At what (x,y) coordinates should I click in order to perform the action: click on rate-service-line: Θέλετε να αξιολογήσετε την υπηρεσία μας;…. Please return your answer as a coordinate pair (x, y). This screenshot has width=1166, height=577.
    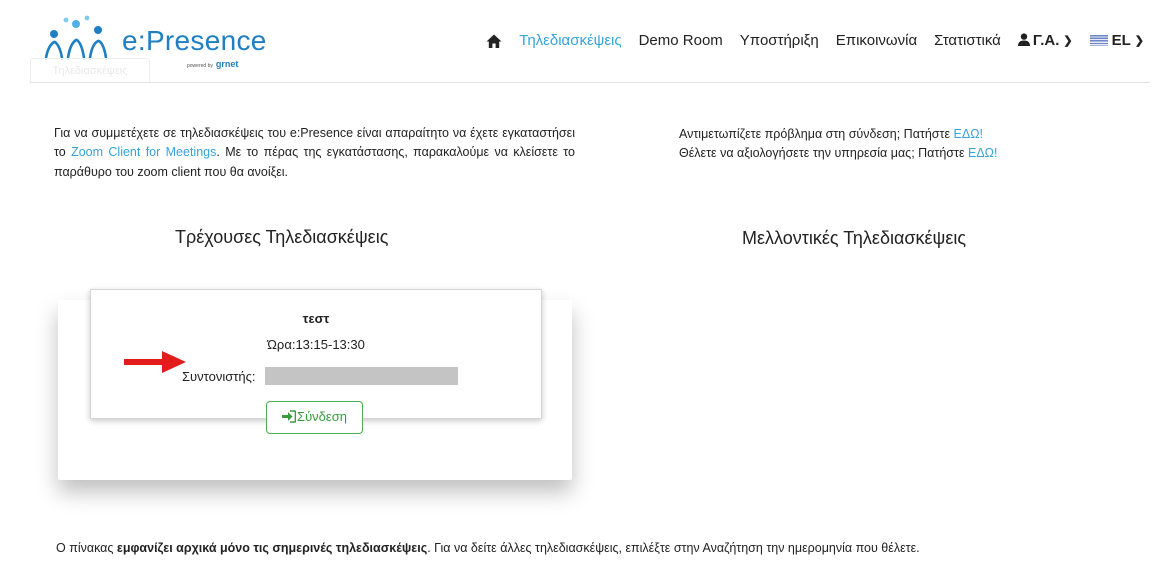
    Looking at the image, I should click on (838, 153).